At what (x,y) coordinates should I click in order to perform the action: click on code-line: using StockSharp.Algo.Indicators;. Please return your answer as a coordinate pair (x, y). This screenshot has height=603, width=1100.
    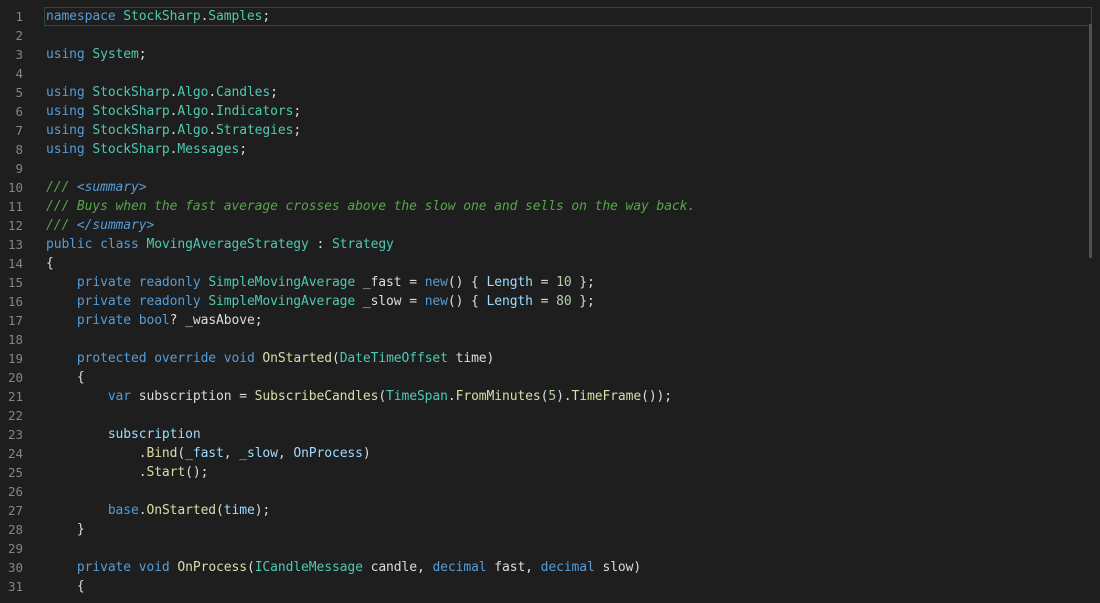
    Looking at the image, I should click on (173, 111).